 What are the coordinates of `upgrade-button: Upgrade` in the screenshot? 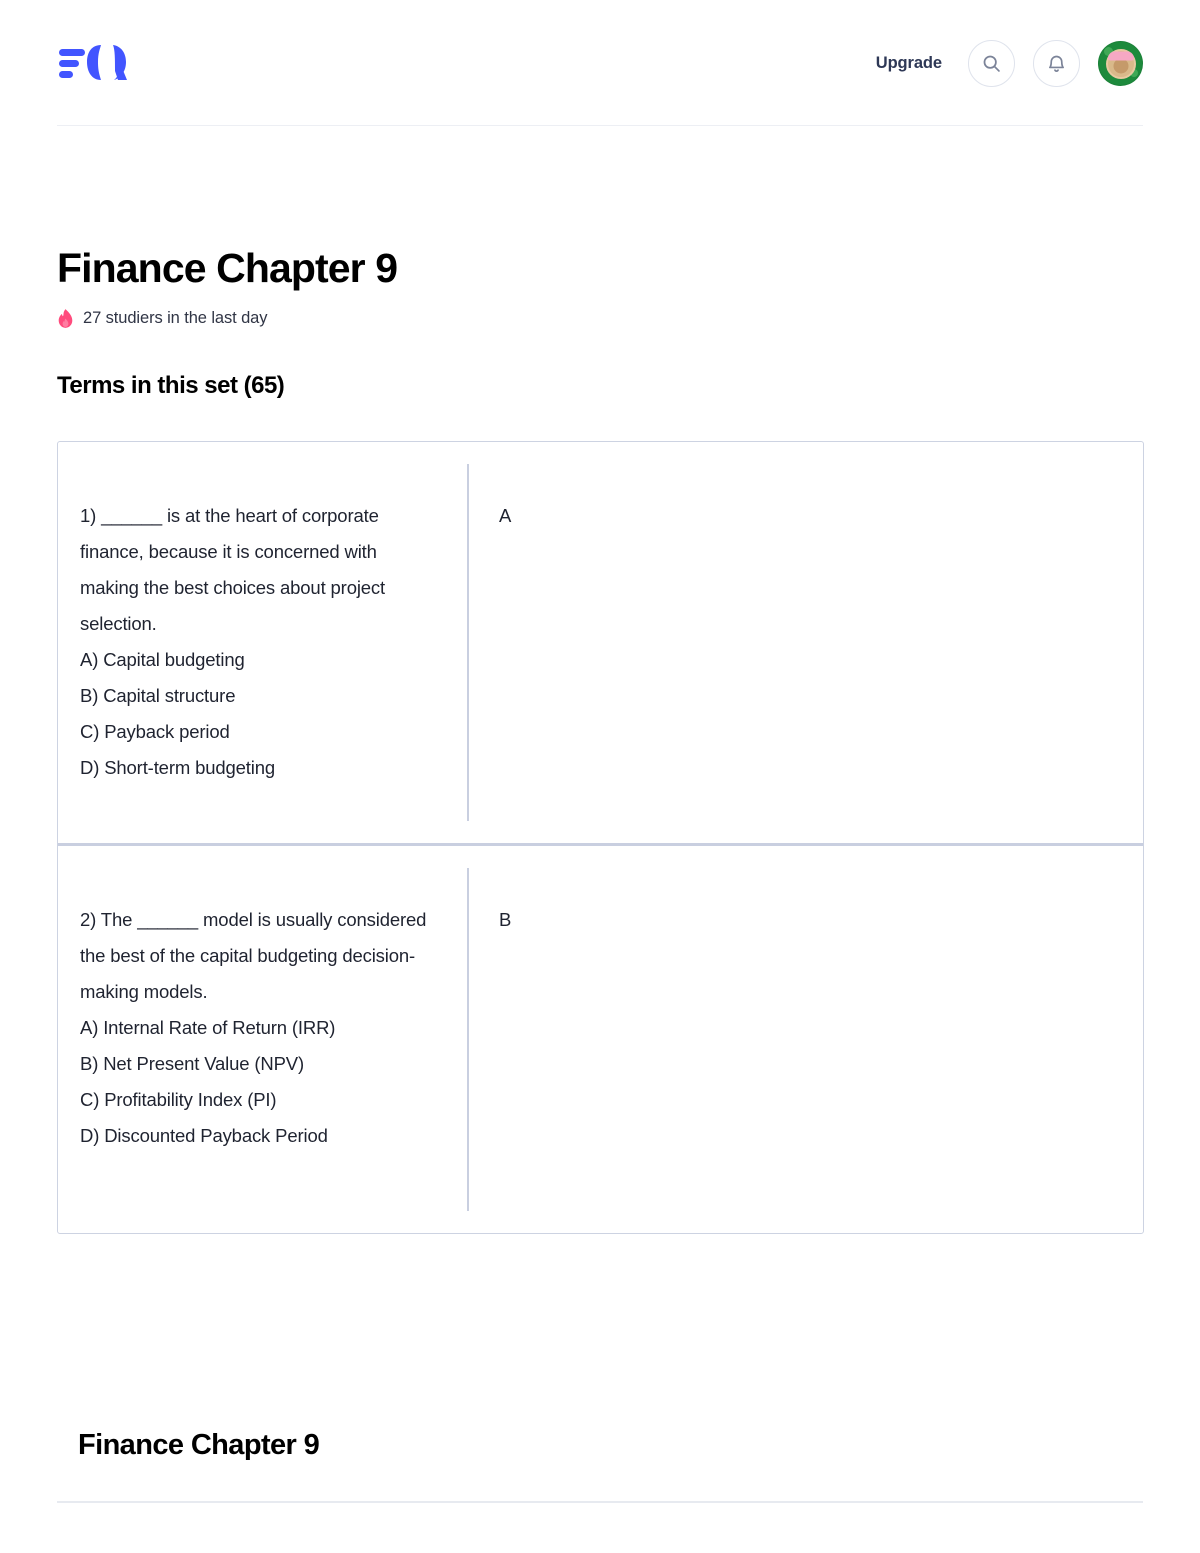 It's located at (909, 63).